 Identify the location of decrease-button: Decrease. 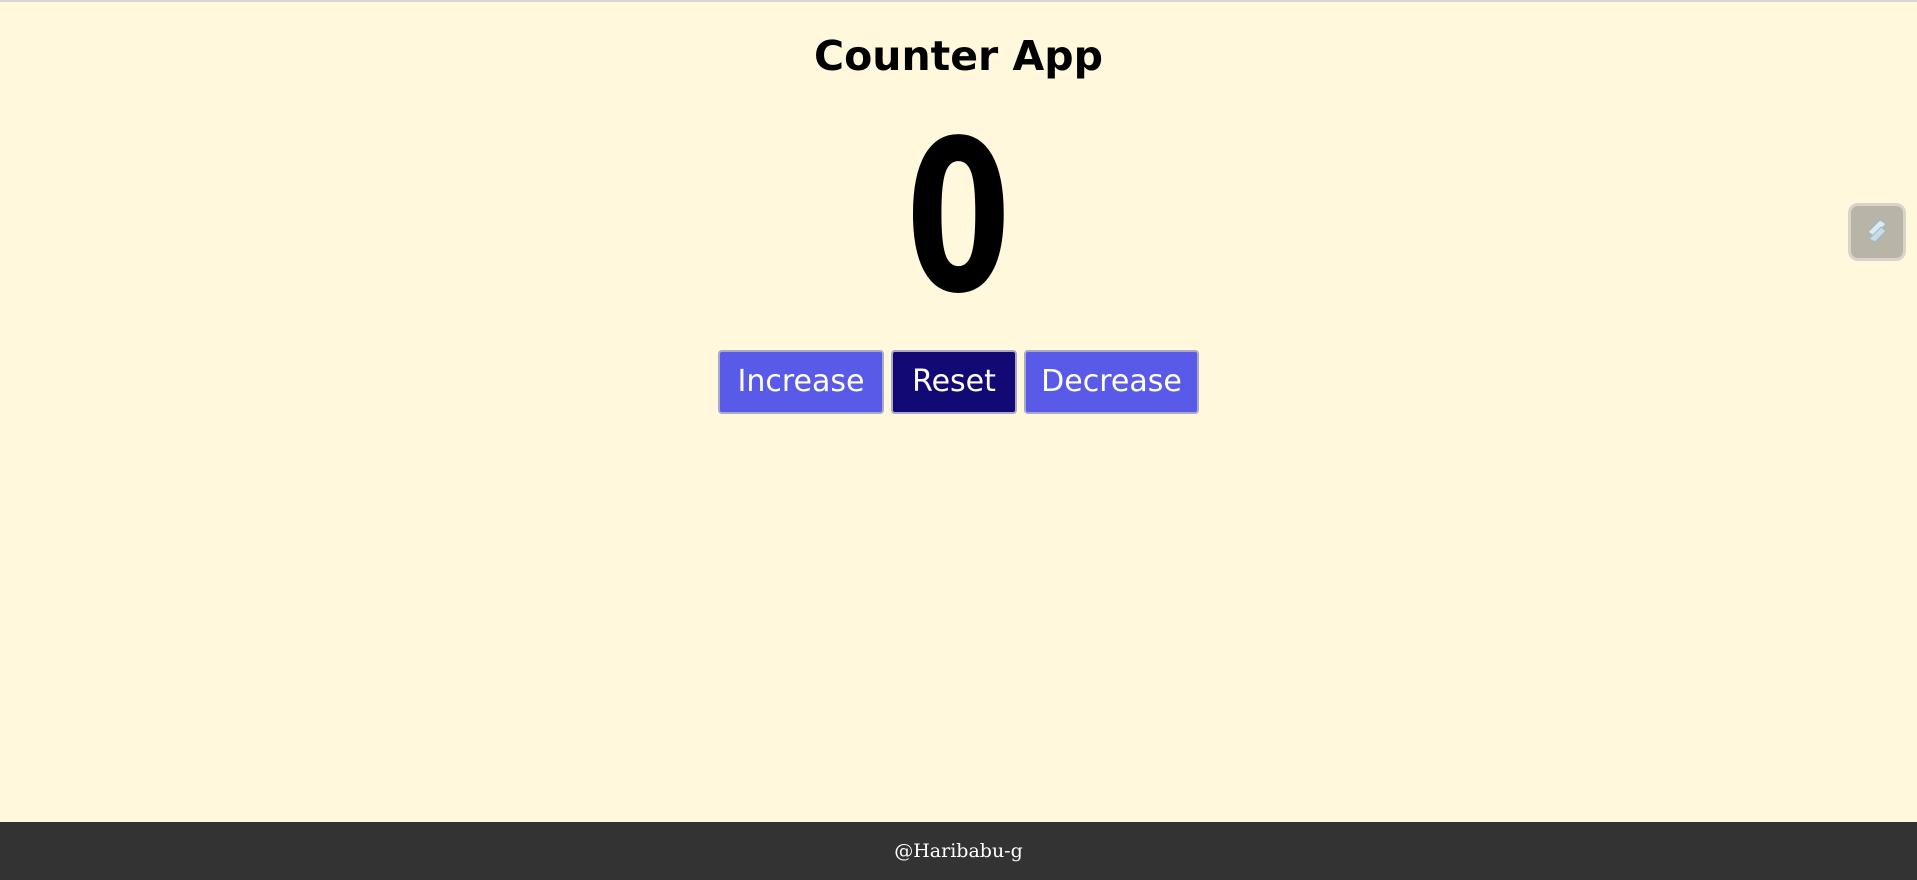
(1111, 382).